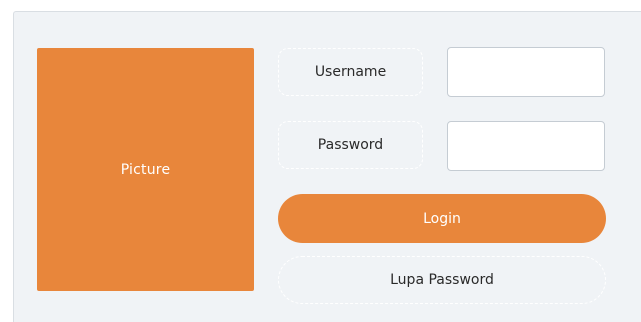 The width and height of the screenshot is (641, 322). I want to click on login-button: Login, so click(442, 218).